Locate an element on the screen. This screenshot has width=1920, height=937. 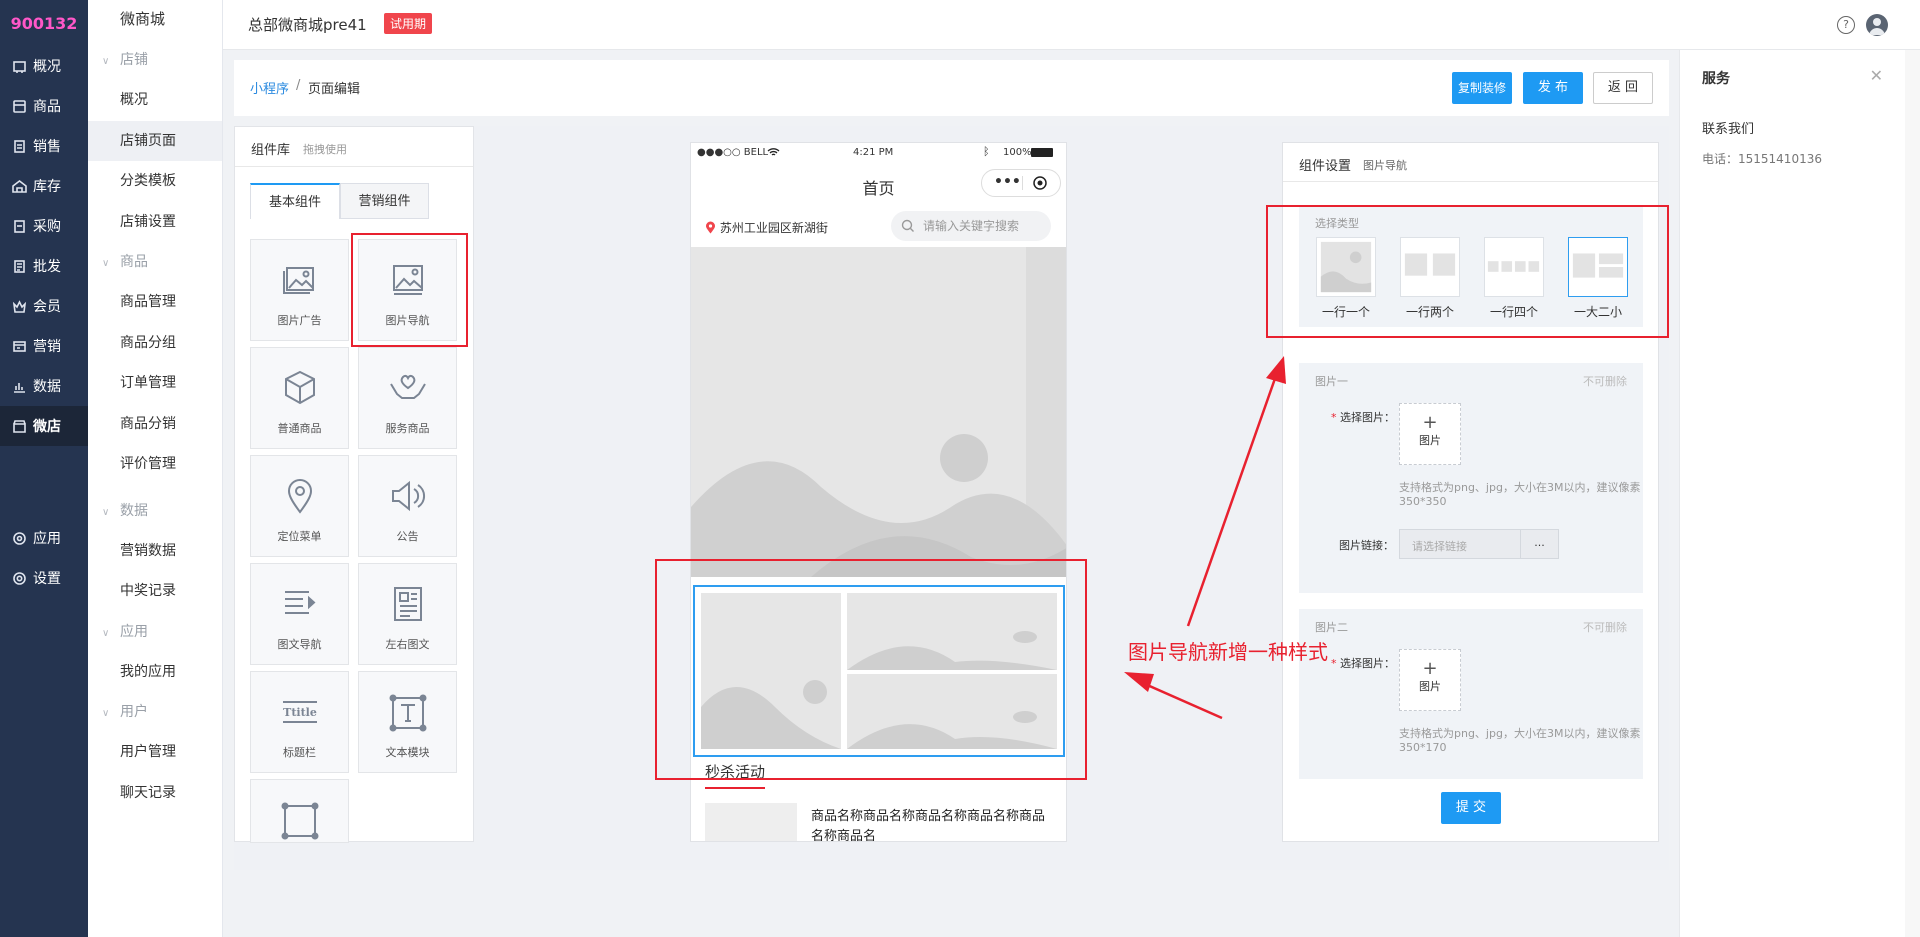
bluetooth-icon: ᛒ is located at coordinates (986, 151).